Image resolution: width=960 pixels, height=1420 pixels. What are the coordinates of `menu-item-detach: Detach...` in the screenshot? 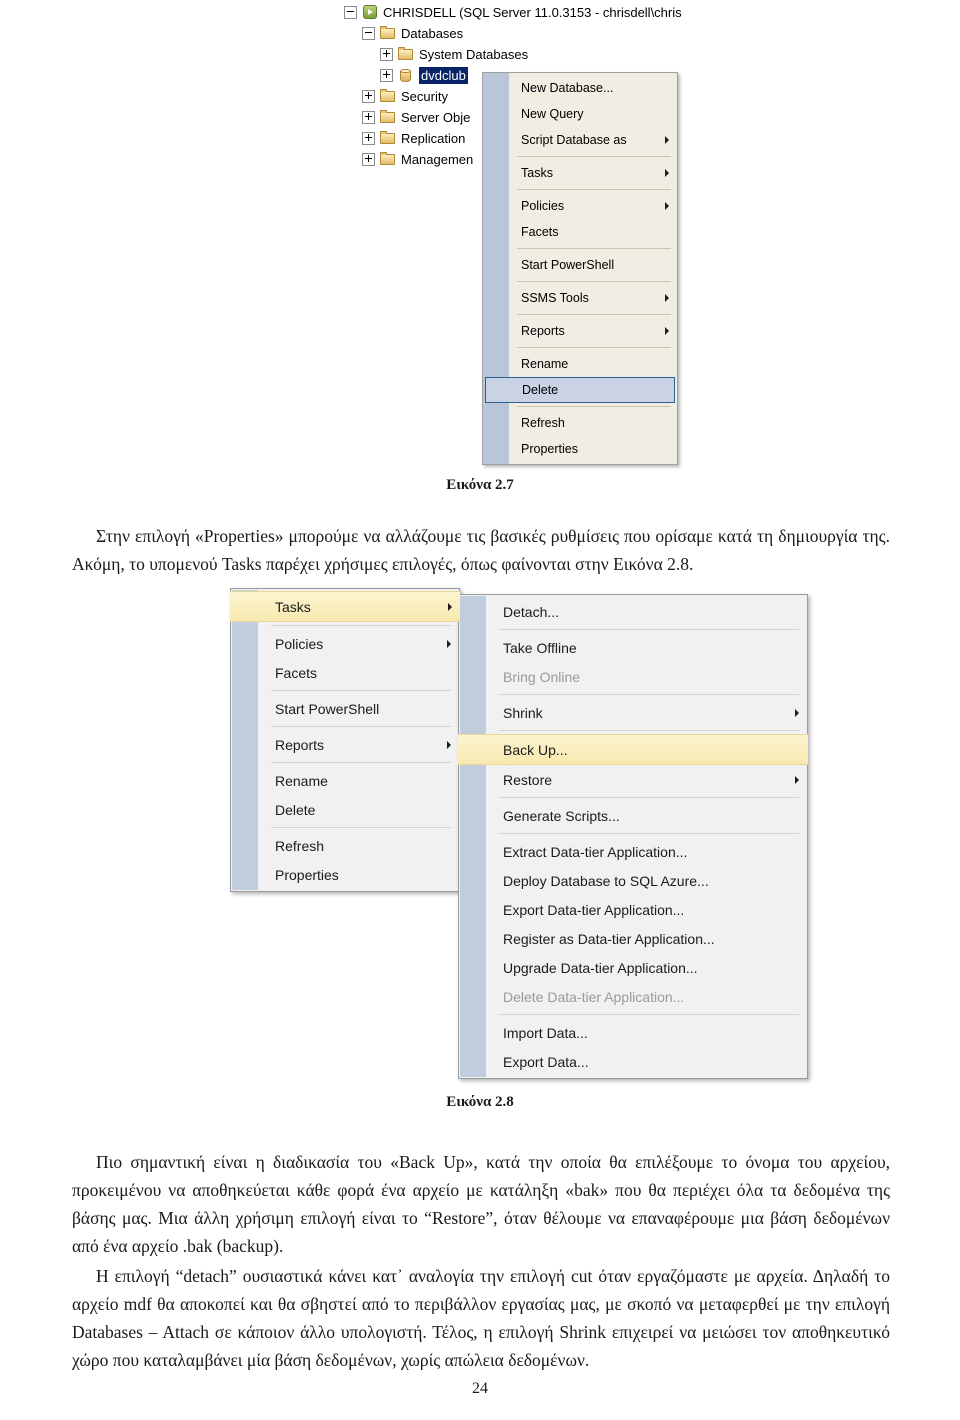 It's located at (633, 611).